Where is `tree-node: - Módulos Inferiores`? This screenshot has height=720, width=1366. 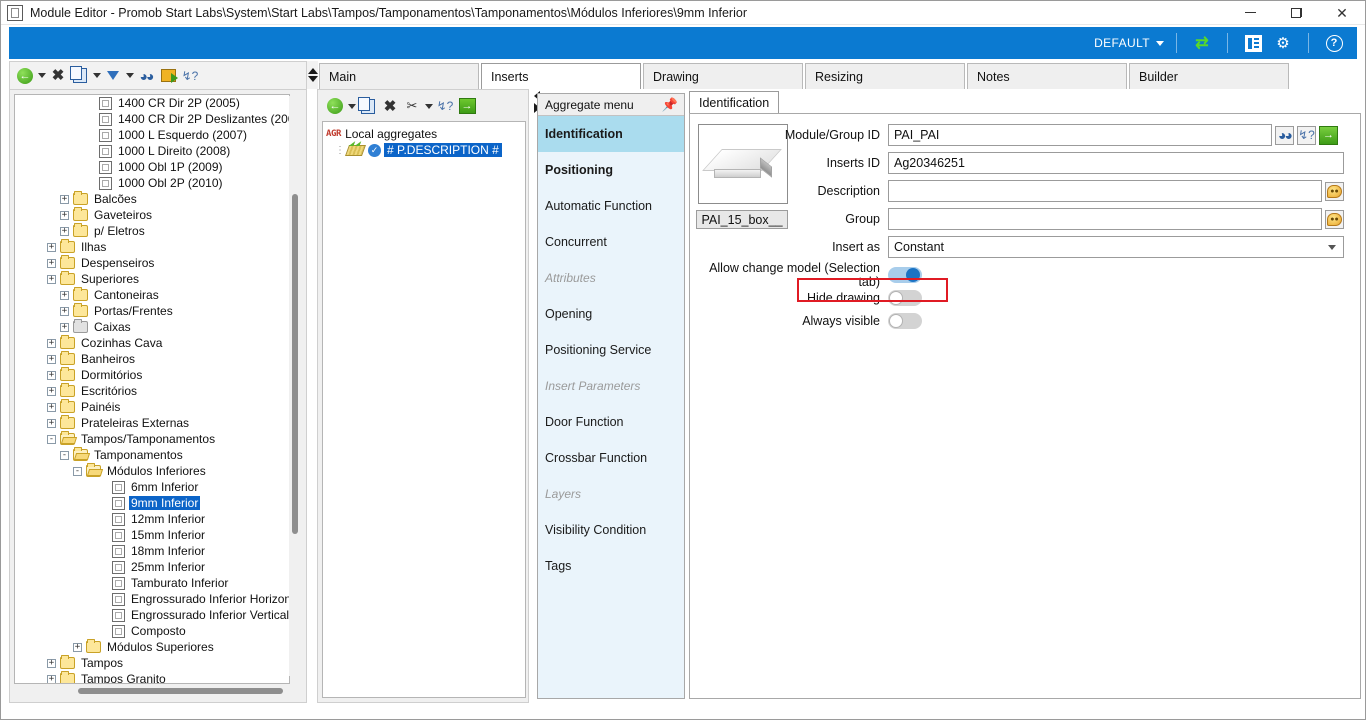
tree-node: - Módulos Inferiores is located at coordinates (152, 471).